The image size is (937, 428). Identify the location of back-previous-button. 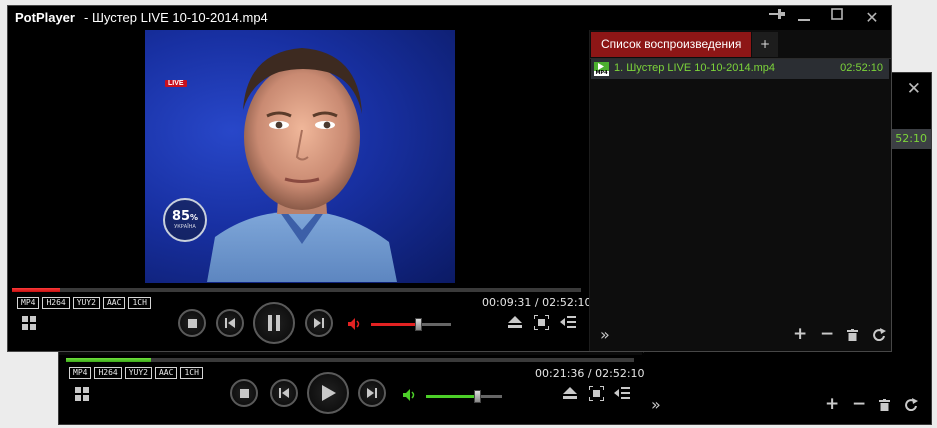
(284, 393).